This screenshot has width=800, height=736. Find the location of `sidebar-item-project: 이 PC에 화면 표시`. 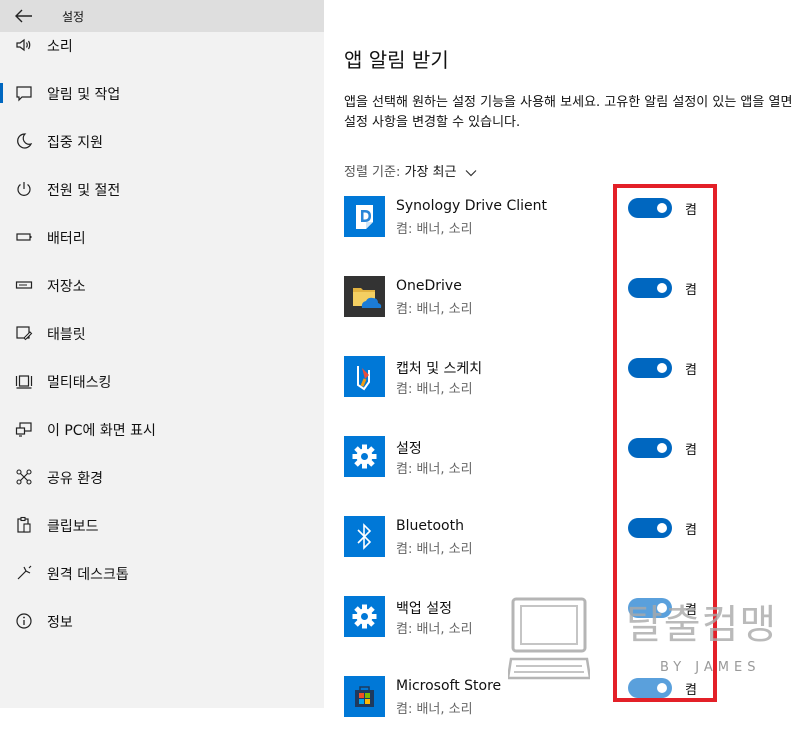

sidebar-item-project: 이 PC에 화면 표시 is located at coordinates (162, 429).